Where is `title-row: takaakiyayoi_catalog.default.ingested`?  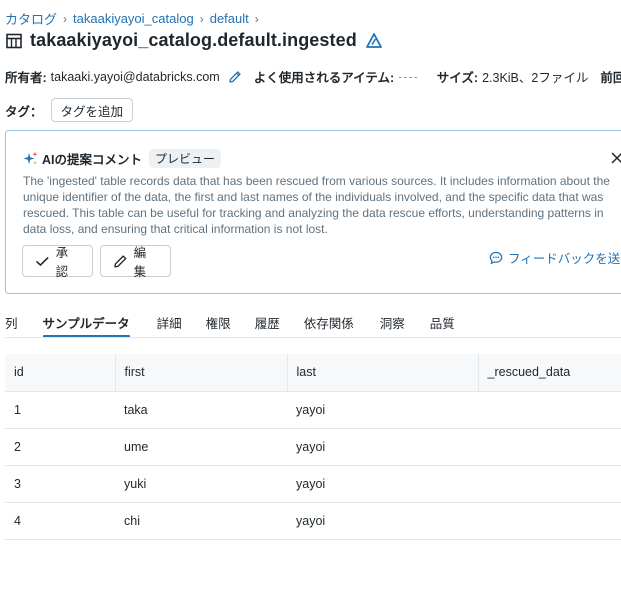
title-row: takaakiyayoi_catalog.default.ingested is located at coordinates (194, 40).